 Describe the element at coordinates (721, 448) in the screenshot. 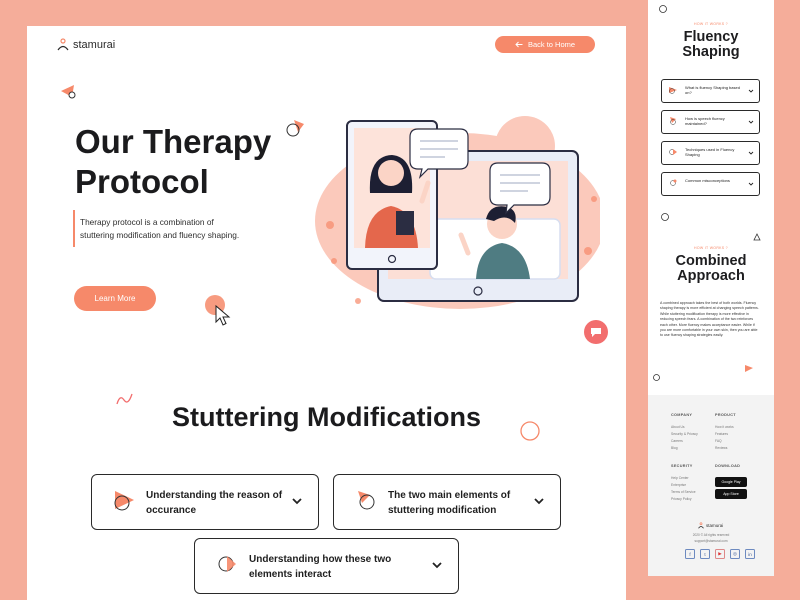

I see `footer-link: Reviews` at that location.